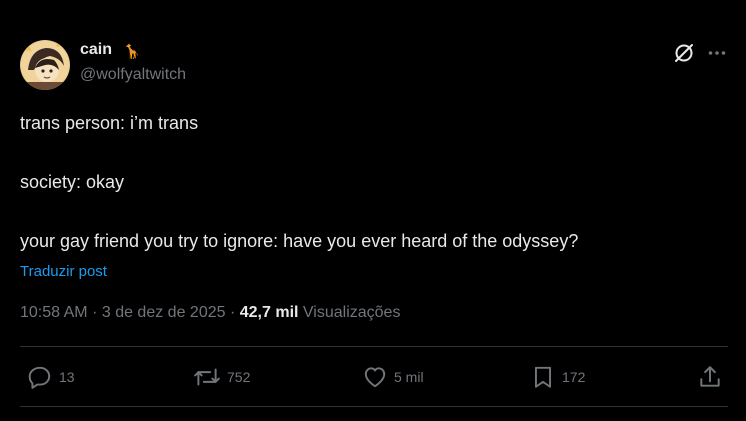 The width and height of the screenshot is (746, 421). I want to click on more-icon, so click(717, 53).